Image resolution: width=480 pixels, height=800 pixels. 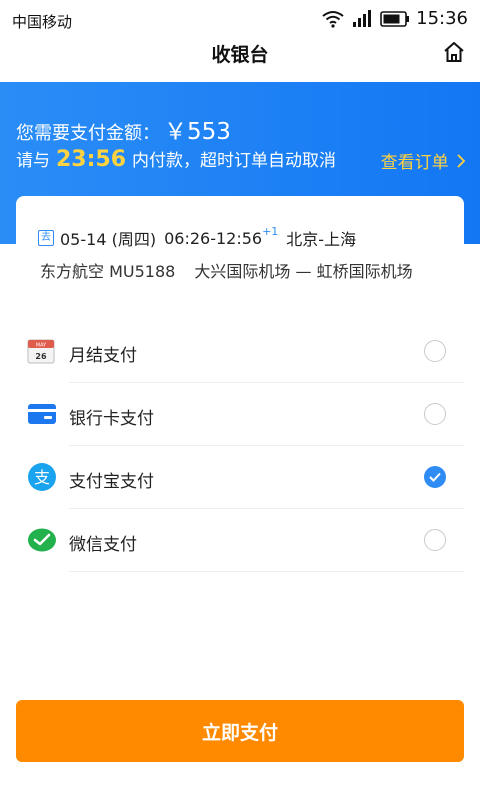 I want to click on pay-now-button: 立即支付, so click(x=240, y=731).